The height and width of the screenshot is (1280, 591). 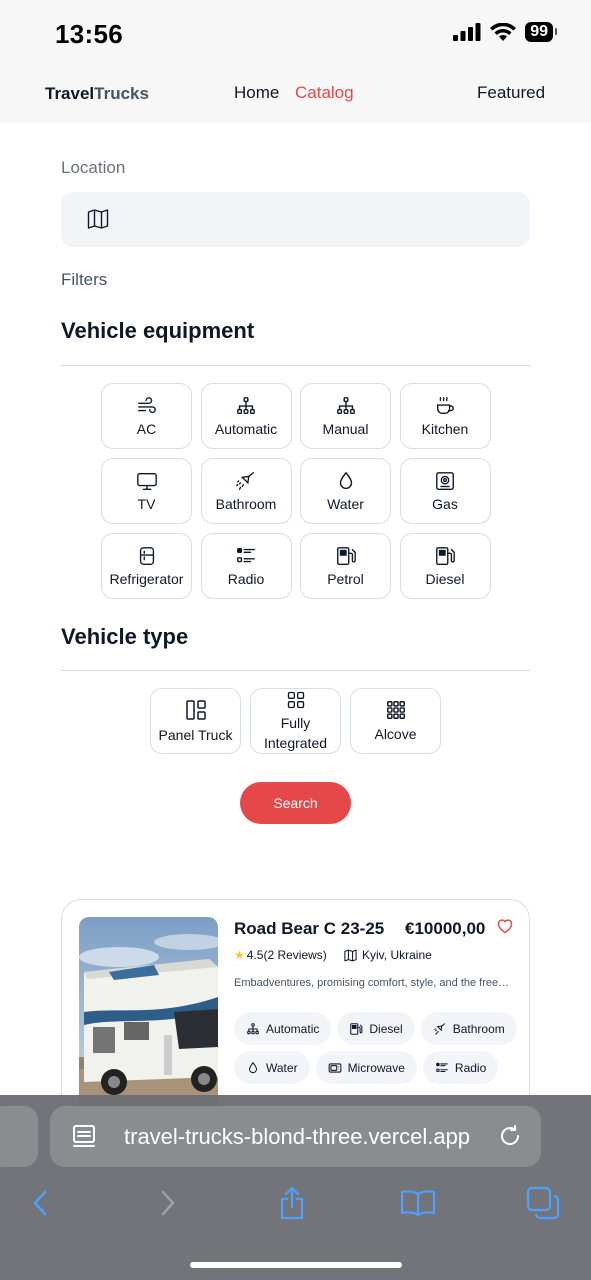 What do you see at coordinates (70, 93) in the screenshot?
I see `logo-part1: Travel` at bounding box center [70, 93].